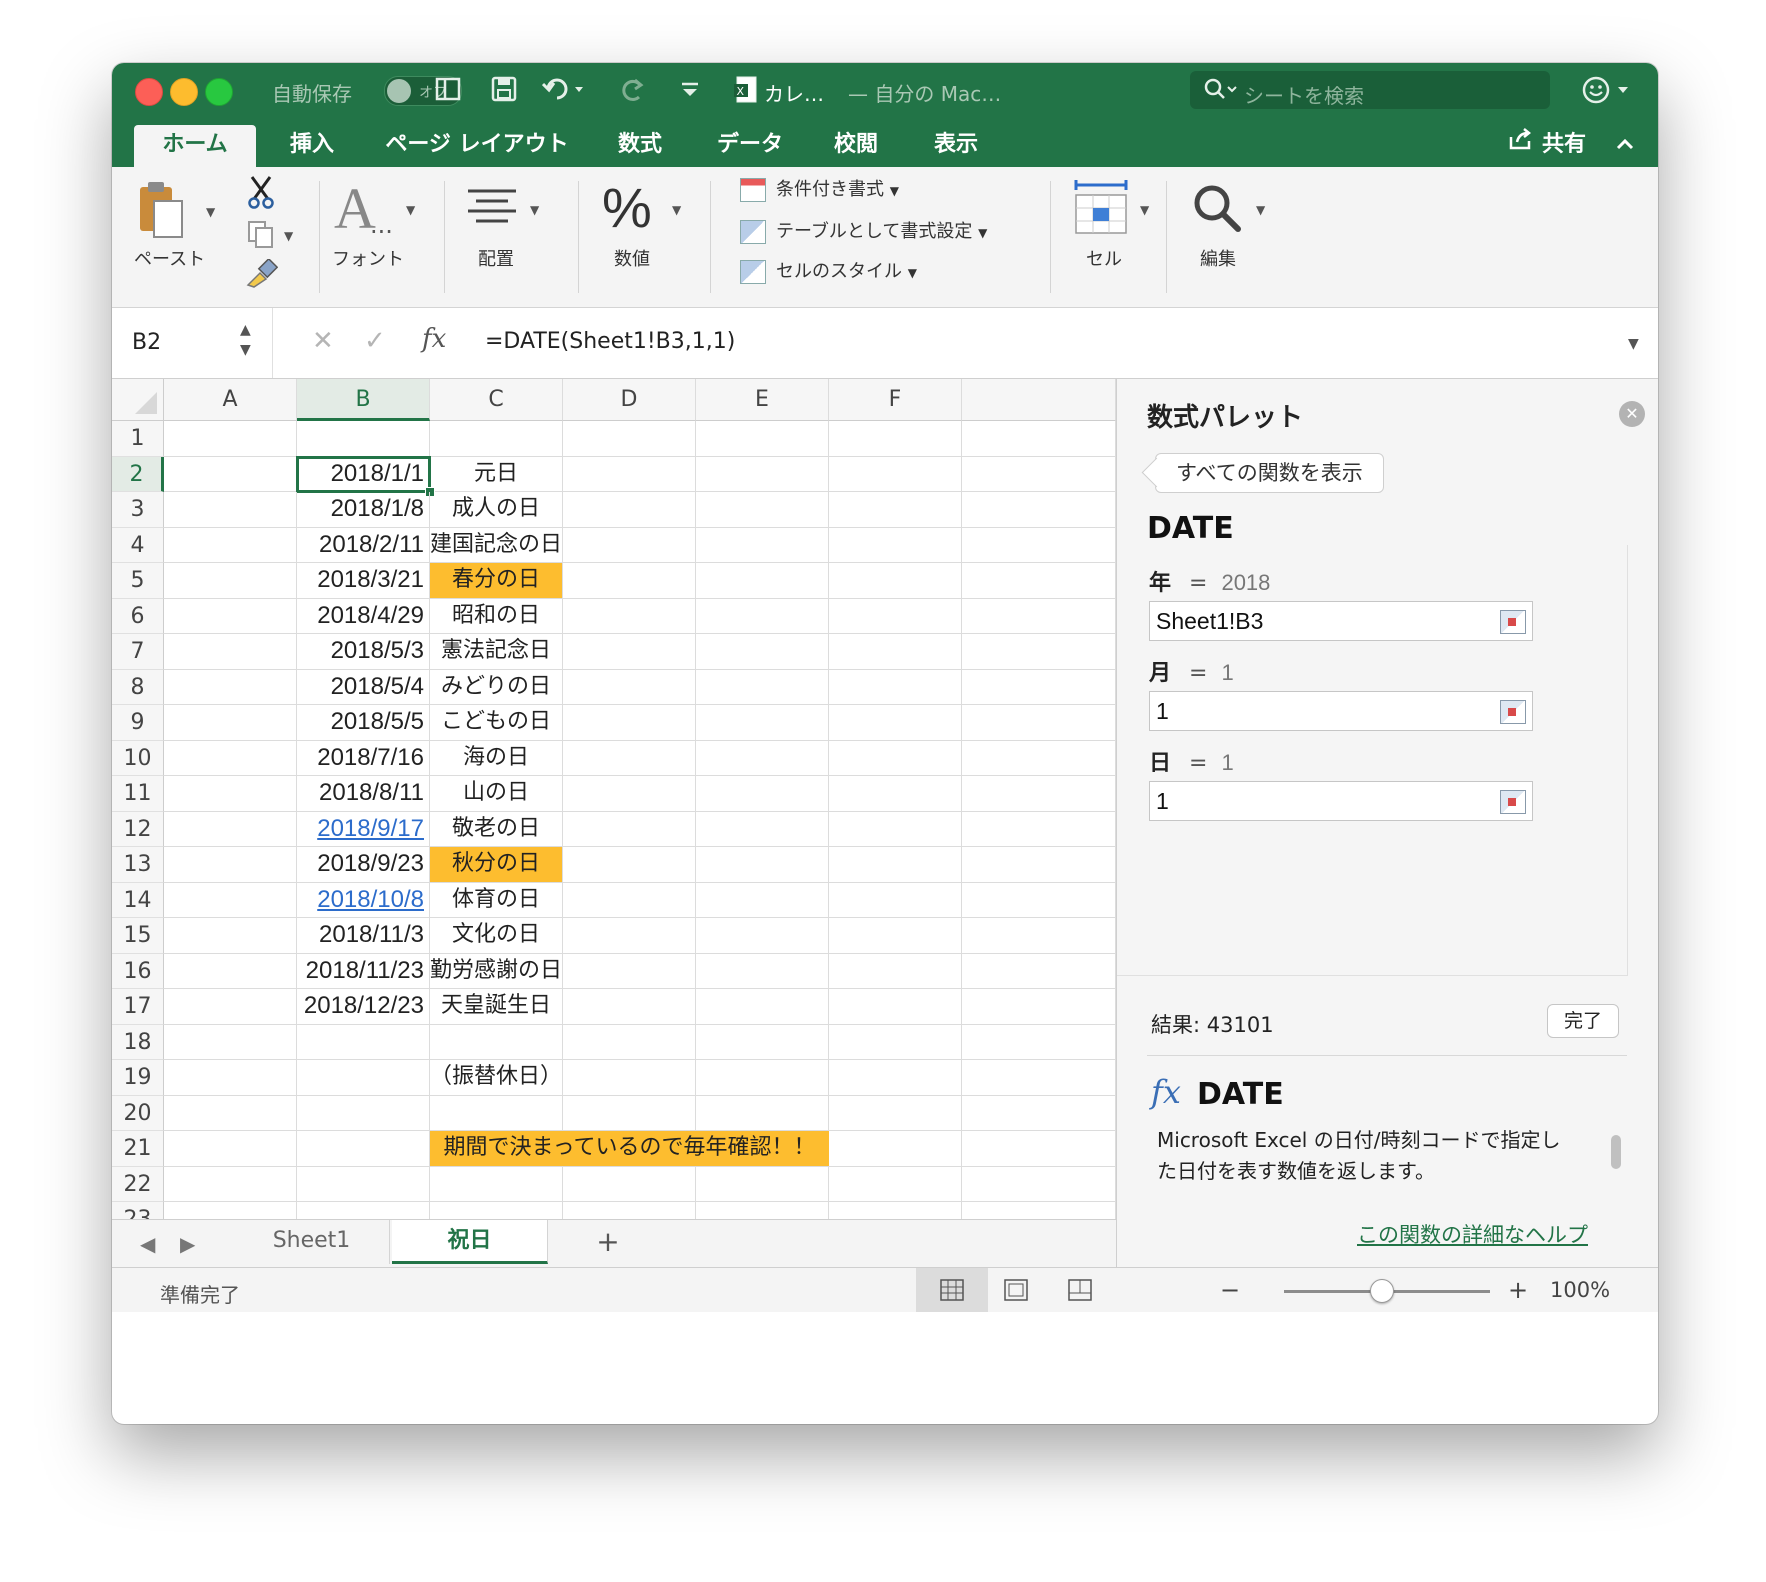  What do you see at coordinates (138, 1184) in the screenshot?
I see `row-header: 22` at bounding box center [138, 1184].